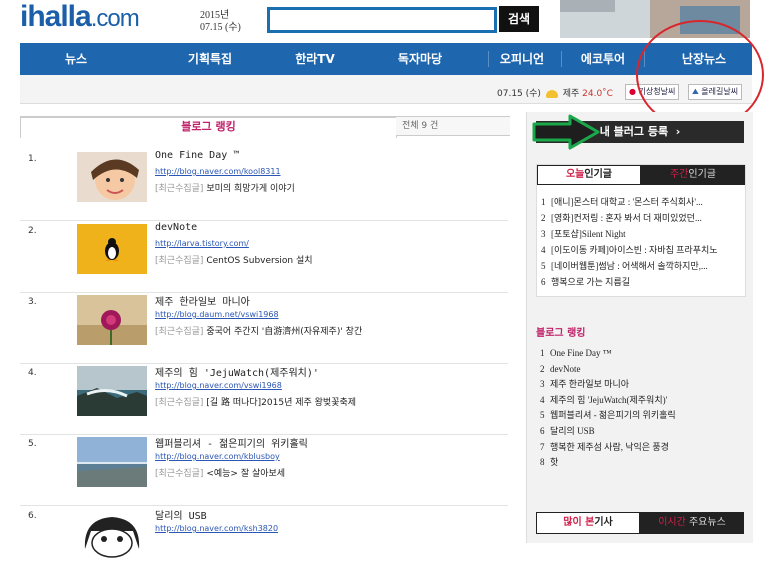  I want to click on rank-number: 3., so click(32, 302).